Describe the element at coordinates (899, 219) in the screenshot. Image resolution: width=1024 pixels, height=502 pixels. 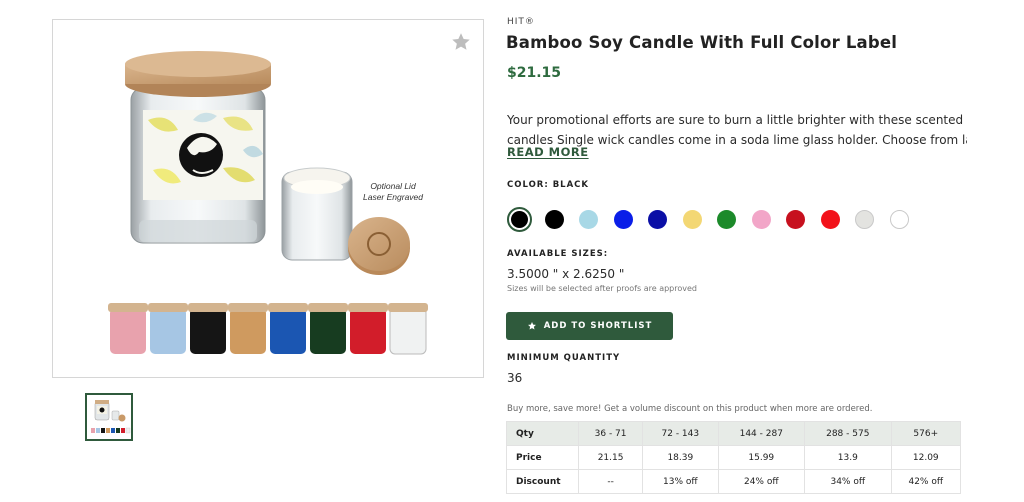
I see `color-swatch-white` at that location.